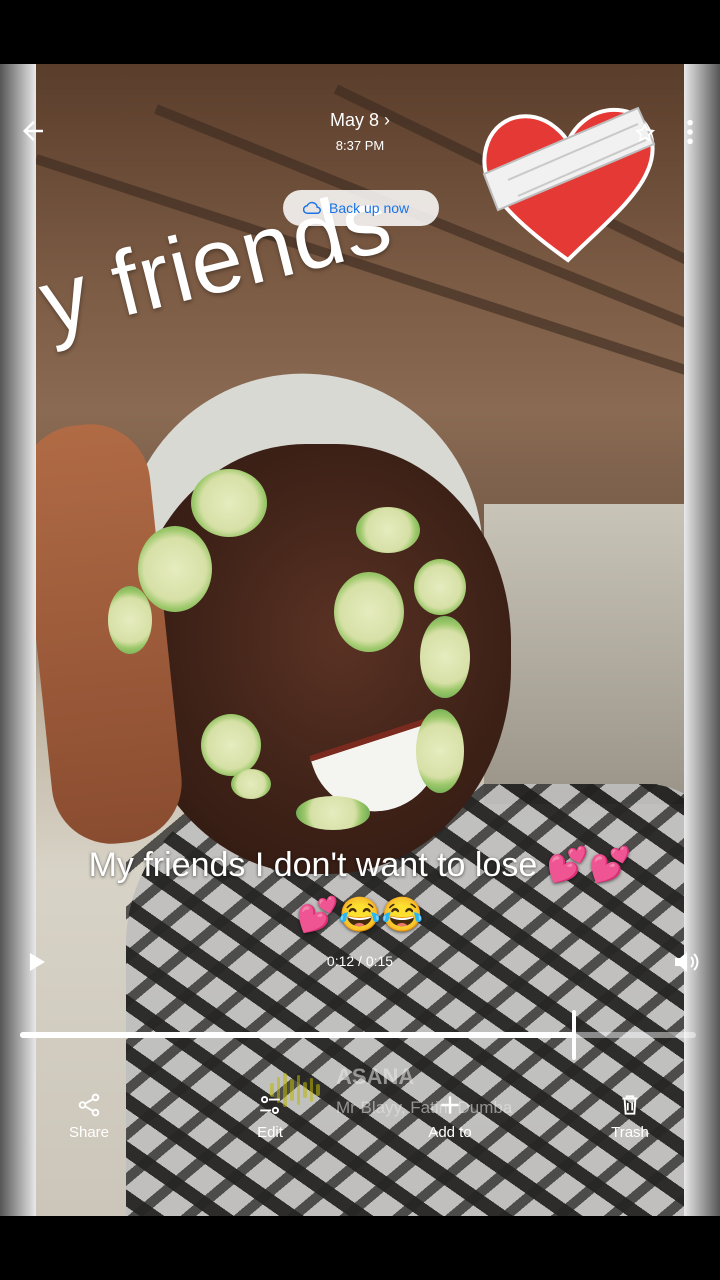 This screenshot has height=1280, width=720. Describe the element at coordinates (375, 1076) in the screenshot. I see `music-title: ASANA` at that location.